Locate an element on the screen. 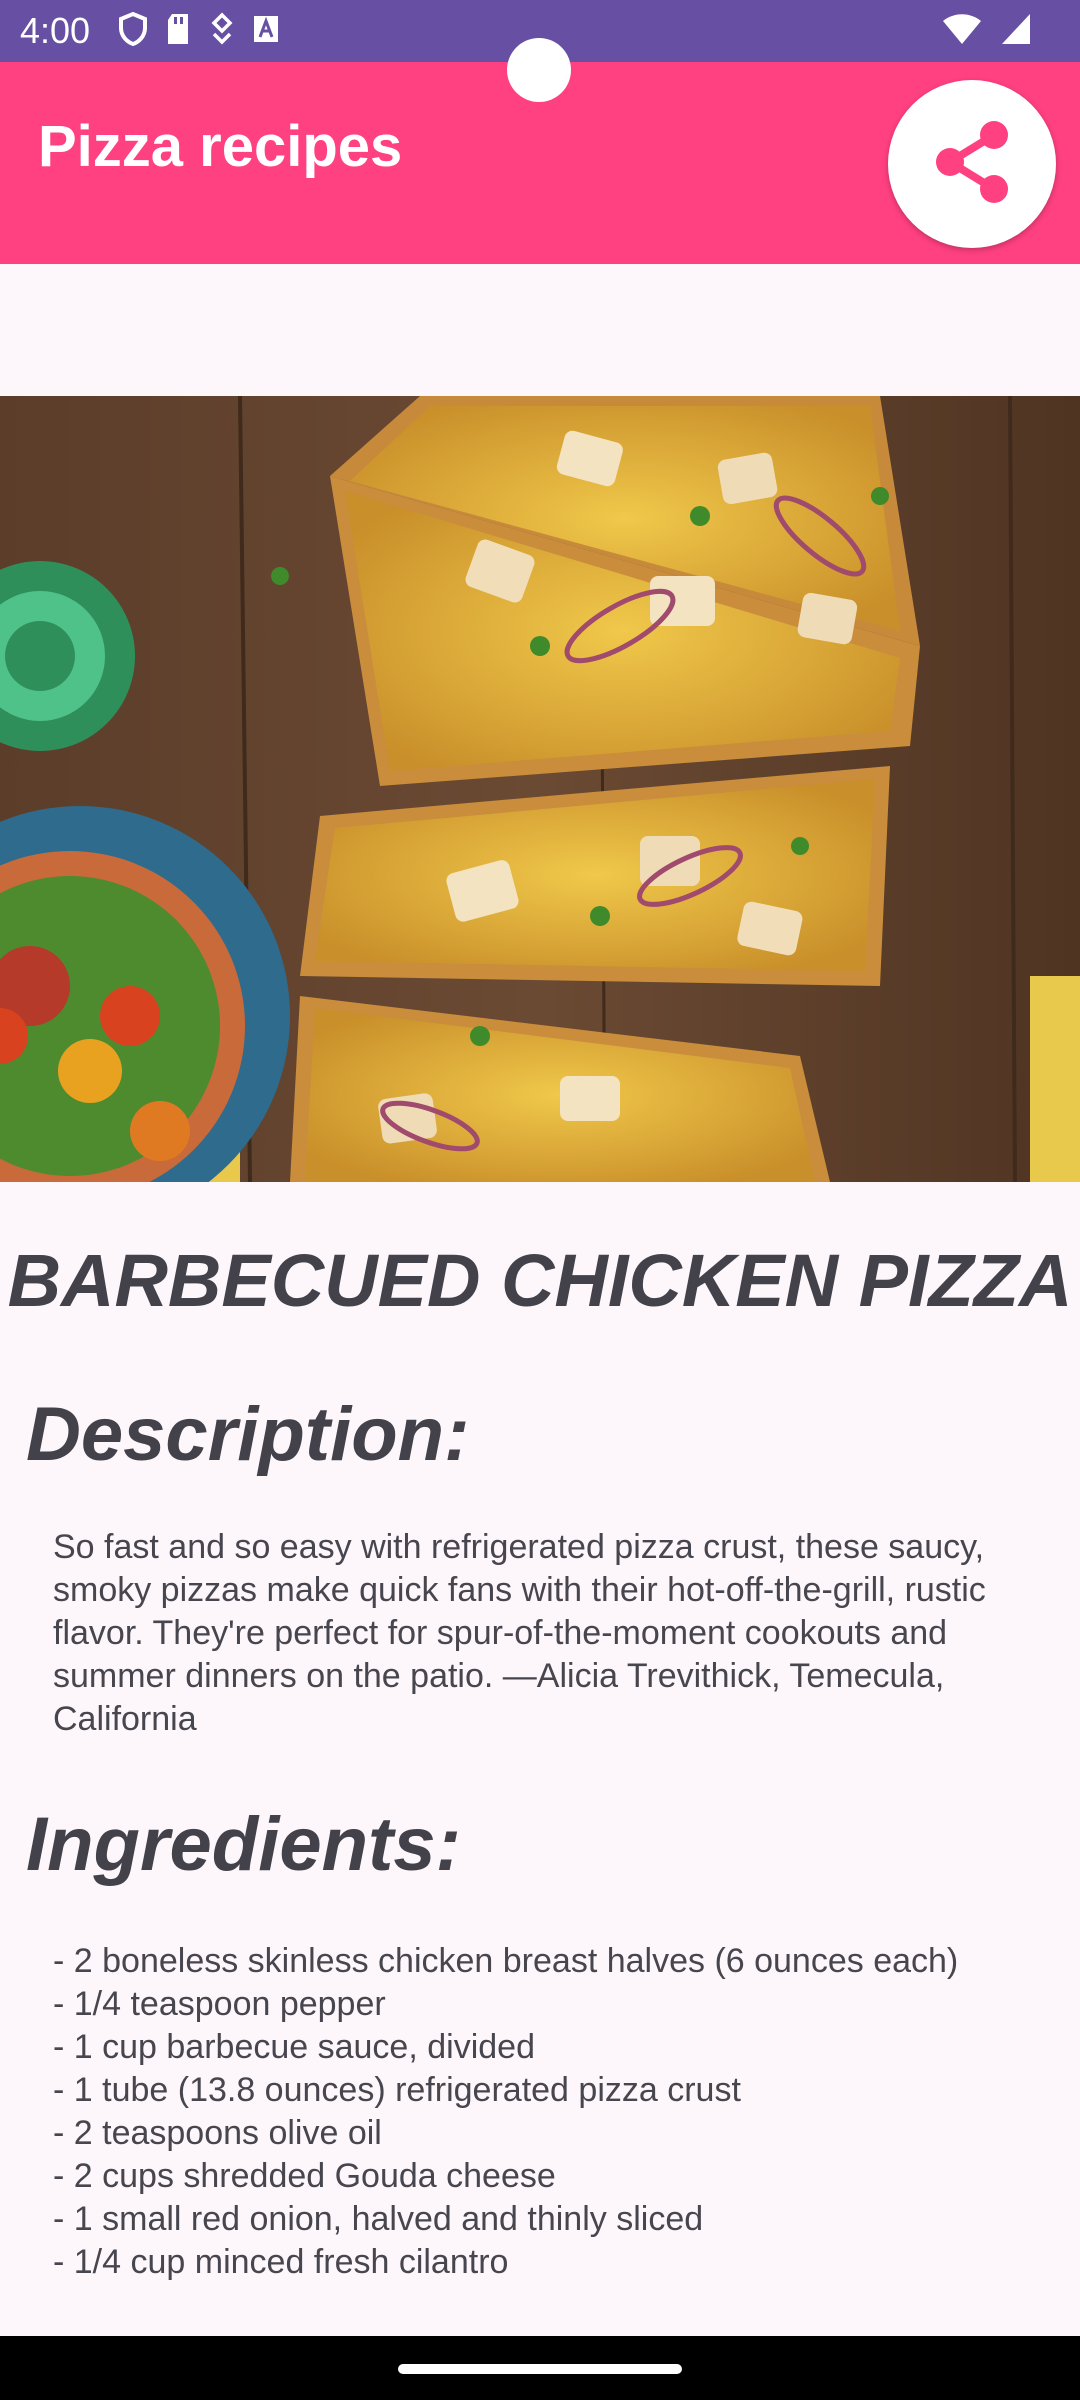  share-button is located at coordinates (972, 164).